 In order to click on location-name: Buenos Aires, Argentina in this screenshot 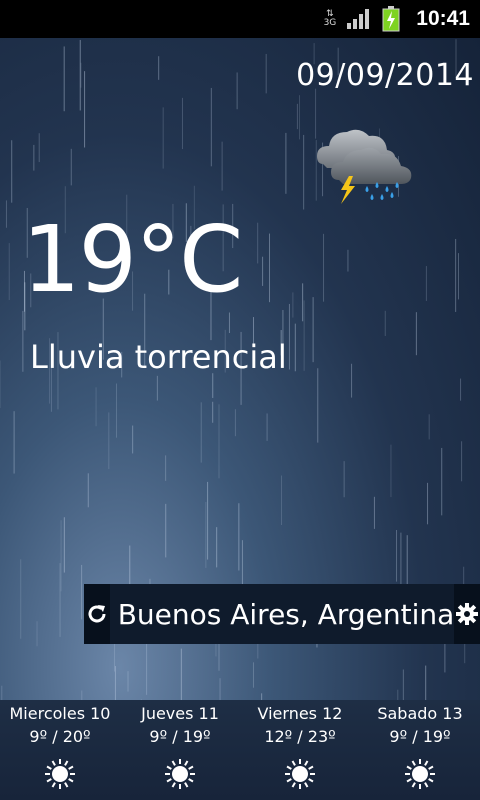, I will do `click(282, 614)`.